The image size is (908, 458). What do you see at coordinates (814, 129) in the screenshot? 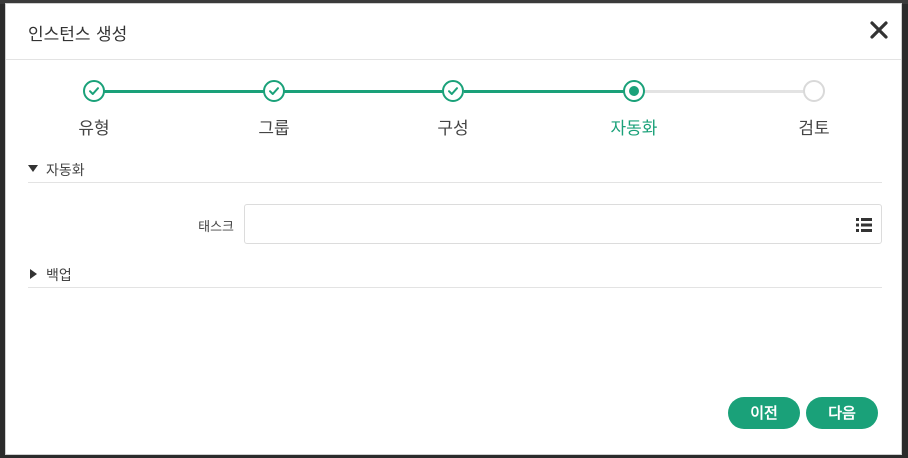
I see `step-label-review: 검토` at bounding box center [814, 129].